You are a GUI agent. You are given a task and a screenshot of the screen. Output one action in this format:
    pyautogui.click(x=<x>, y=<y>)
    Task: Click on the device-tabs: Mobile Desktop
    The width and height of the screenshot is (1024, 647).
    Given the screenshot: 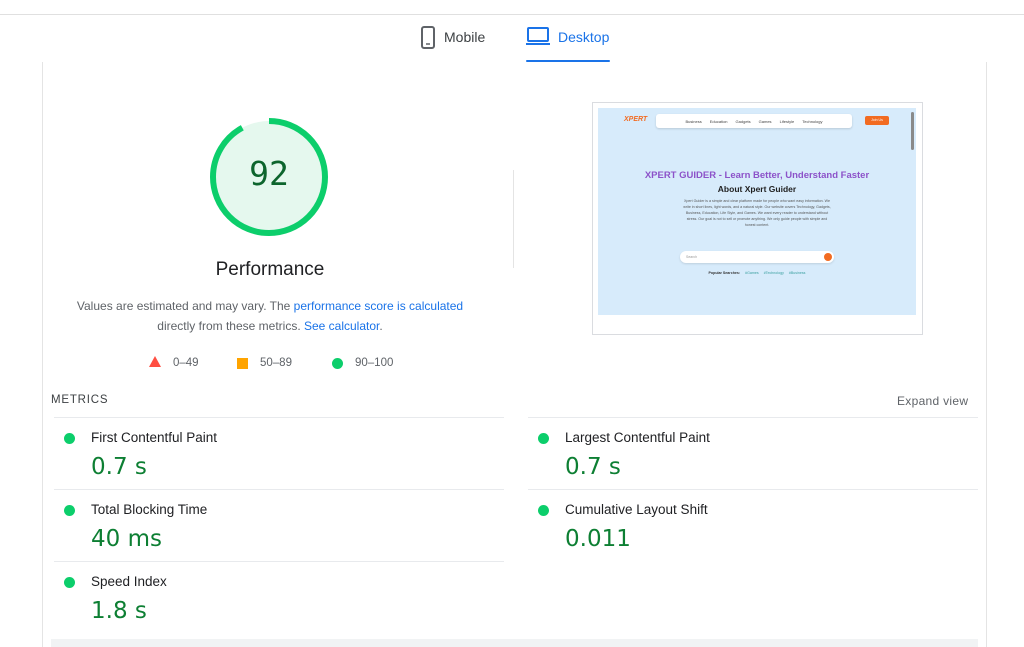 What is the action you would take?
    pyautogui.click(x=512, y=42)
    